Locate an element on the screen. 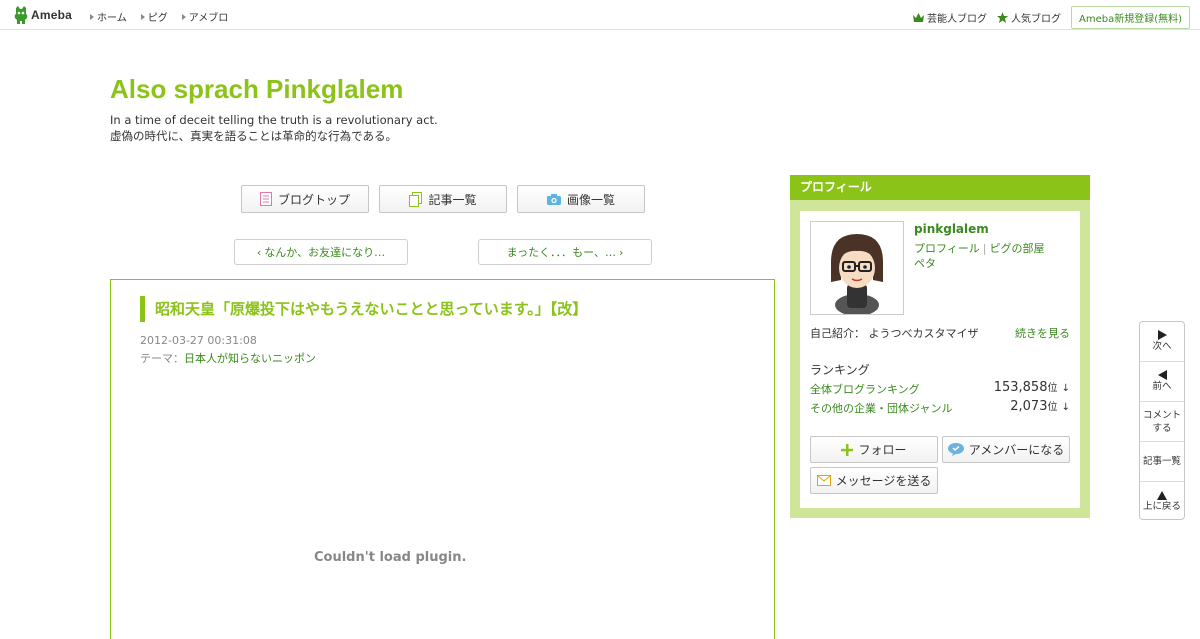  document-icon is located at coordinates (265, 199).